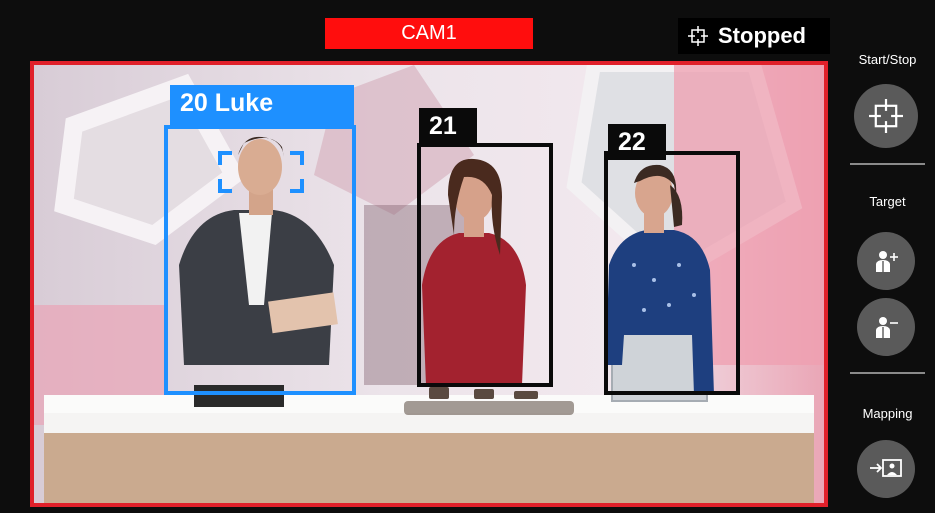 Image resolution: width=935 pixels, height=513 pixels. I want to click on remove-person-icon, so click(887, 327).